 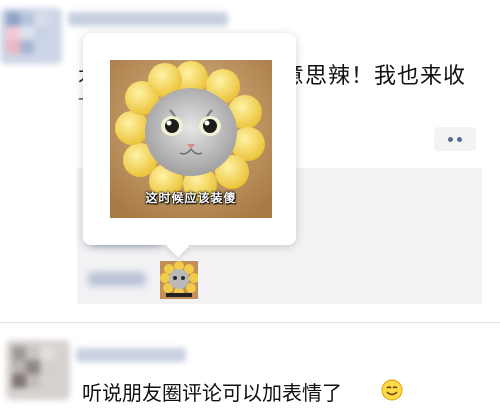 I want to click on cat-sticker-icon, so click(x=179, y=280).